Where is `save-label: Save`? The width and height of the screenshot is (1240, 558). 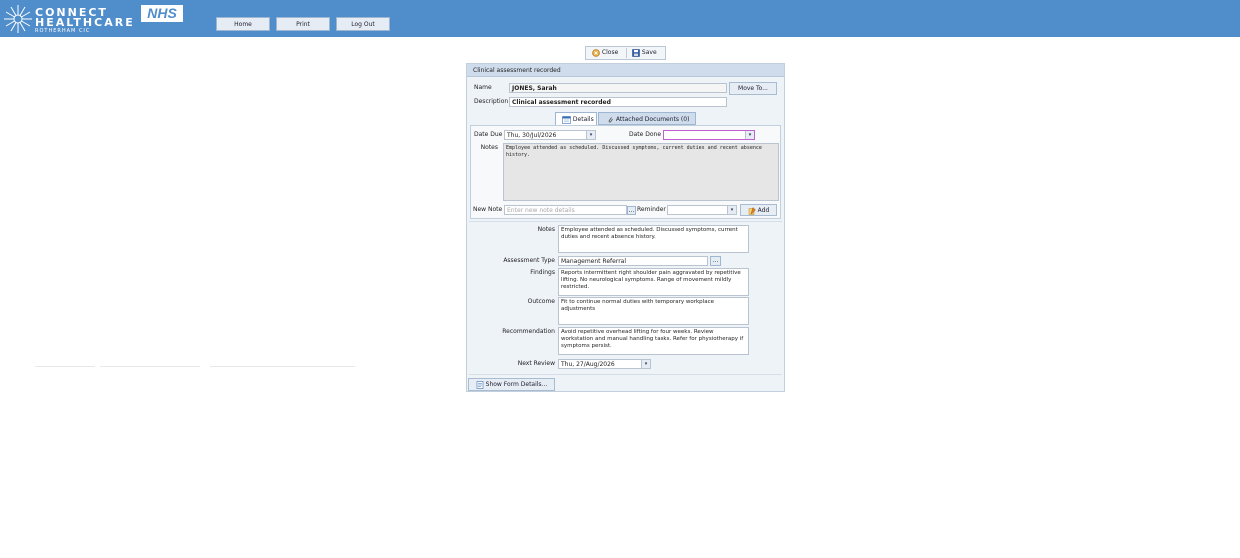 save-label: Save is located at coordinates (649, 52).